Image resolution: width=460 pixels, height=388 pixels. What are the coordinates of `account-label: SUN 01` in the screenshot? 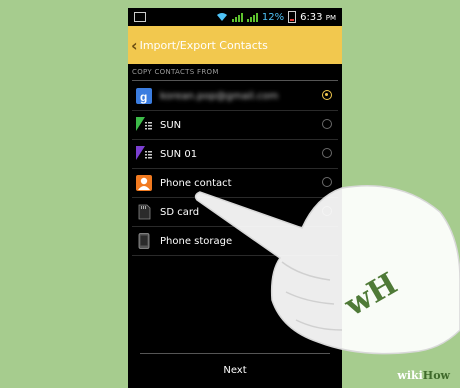 It's located at (179, 154).